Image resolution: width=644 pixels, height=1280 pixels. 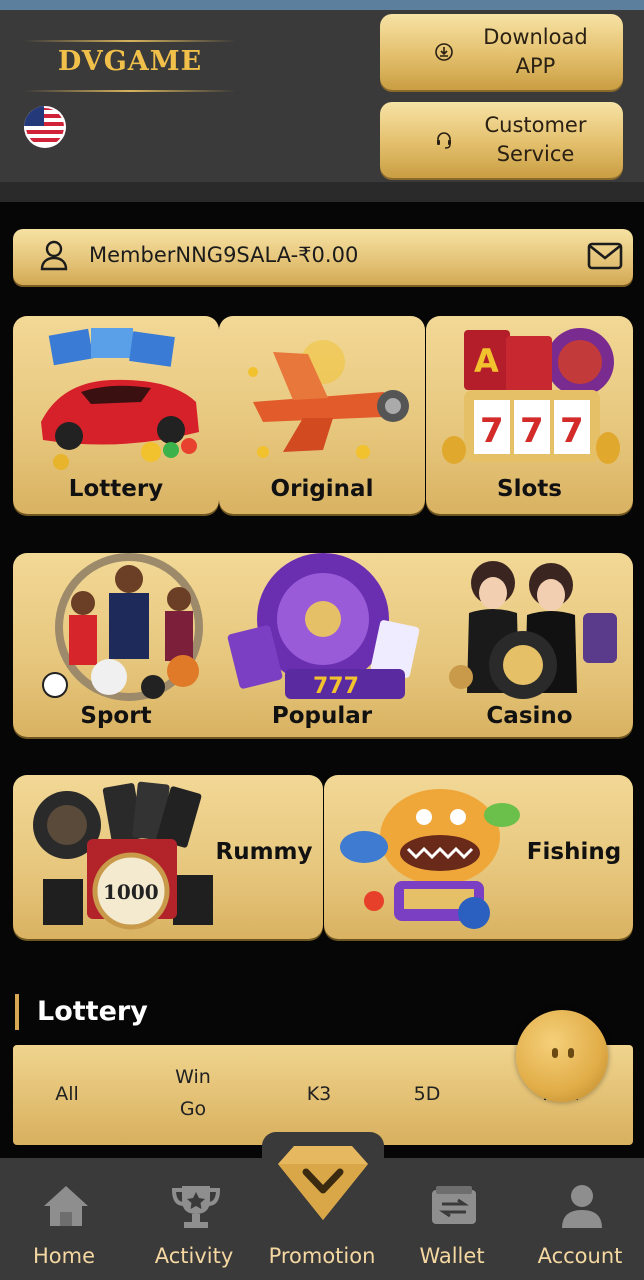 I want to click on service-label-line2: Service, so click(x=535, y=154).